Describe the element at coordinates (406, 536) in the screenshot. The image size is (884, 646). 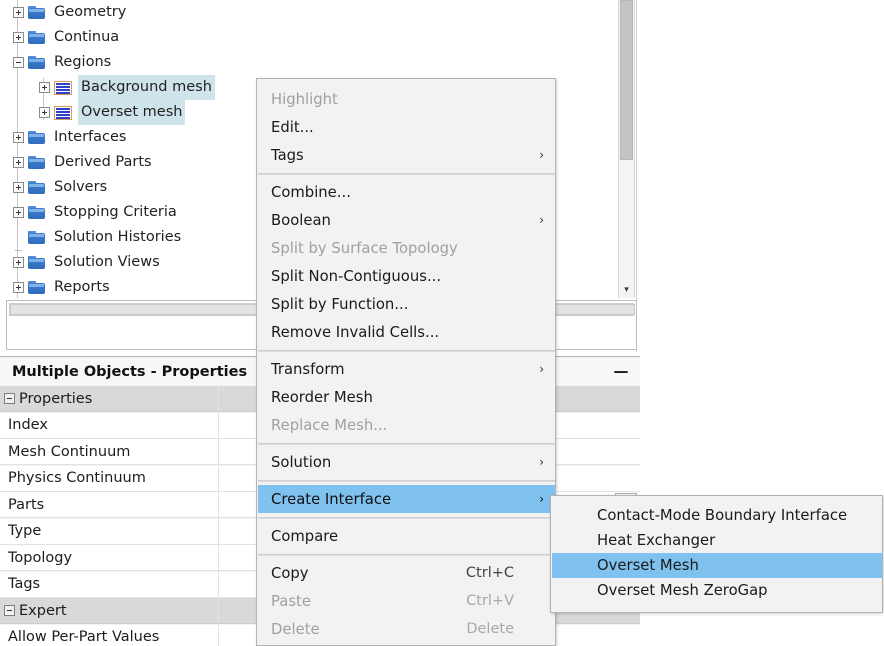
I see `menu-item-compare: Compare` at that location.